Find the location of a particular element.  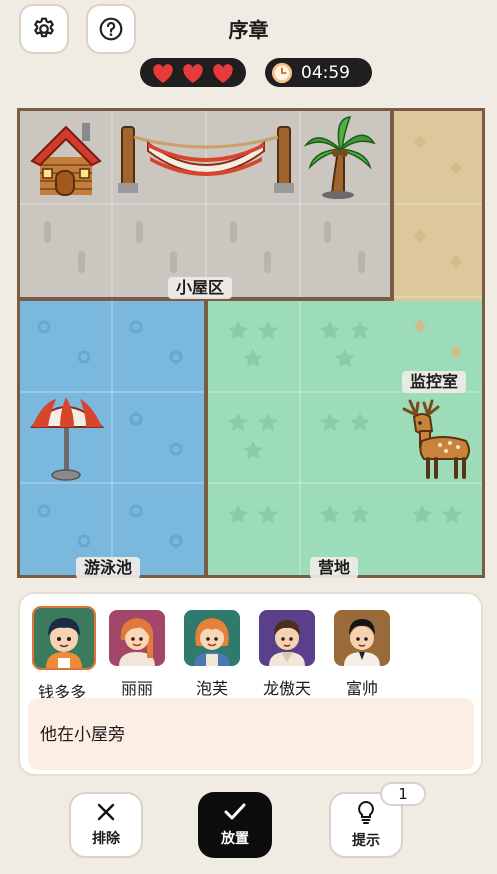

character-fushuai: 富帅 is located at coordinates (362, 654).